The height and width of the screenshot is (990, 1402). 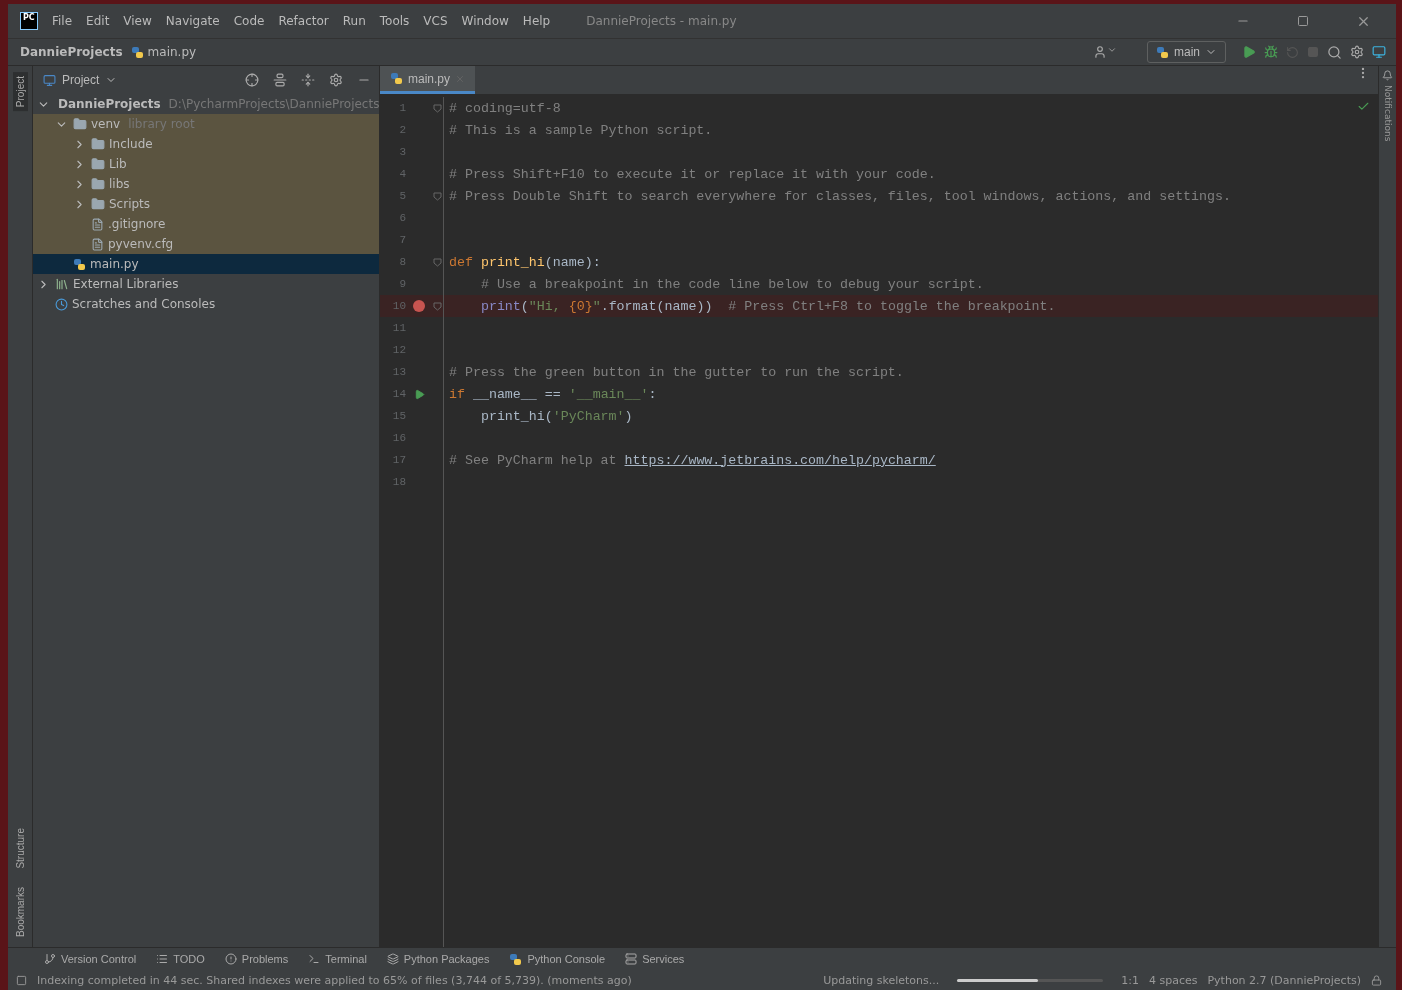 I want to click on menu-item: Refactor, so click(x=303, y=21).